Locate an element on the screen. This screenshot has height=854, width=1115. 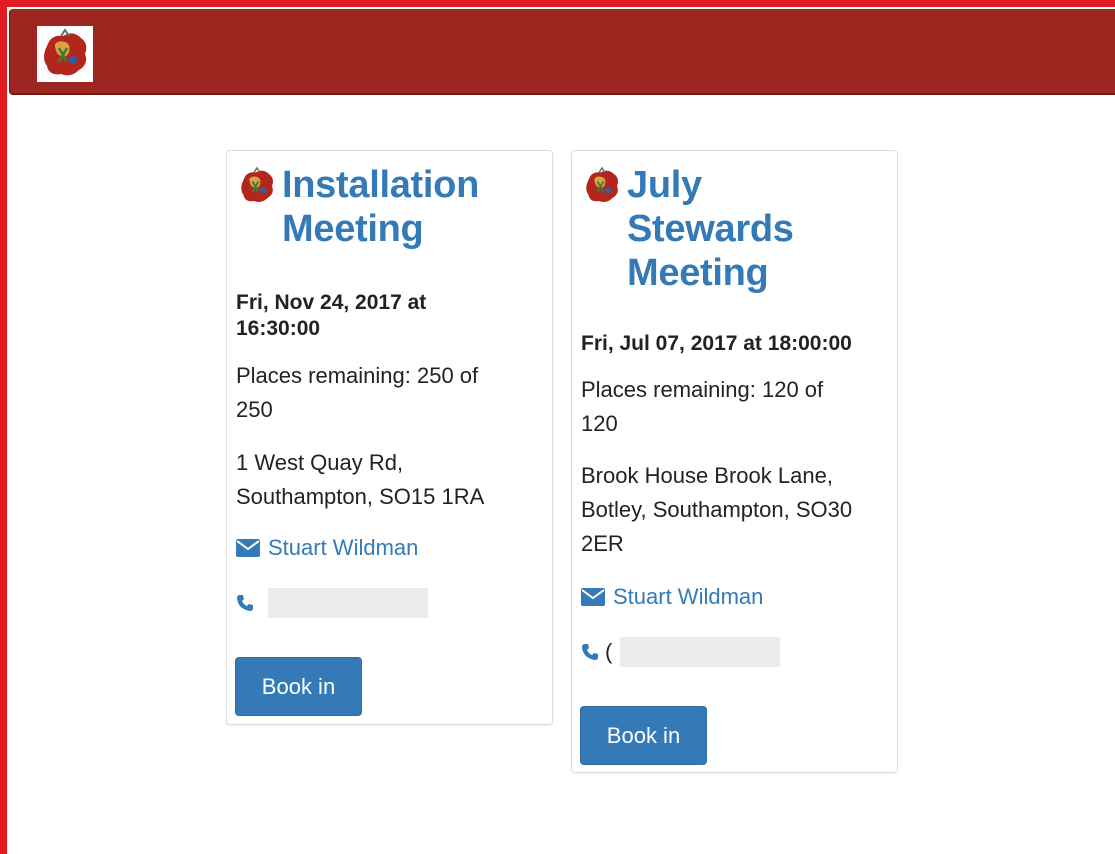
top-navbar is located at coordinates (562, 52).